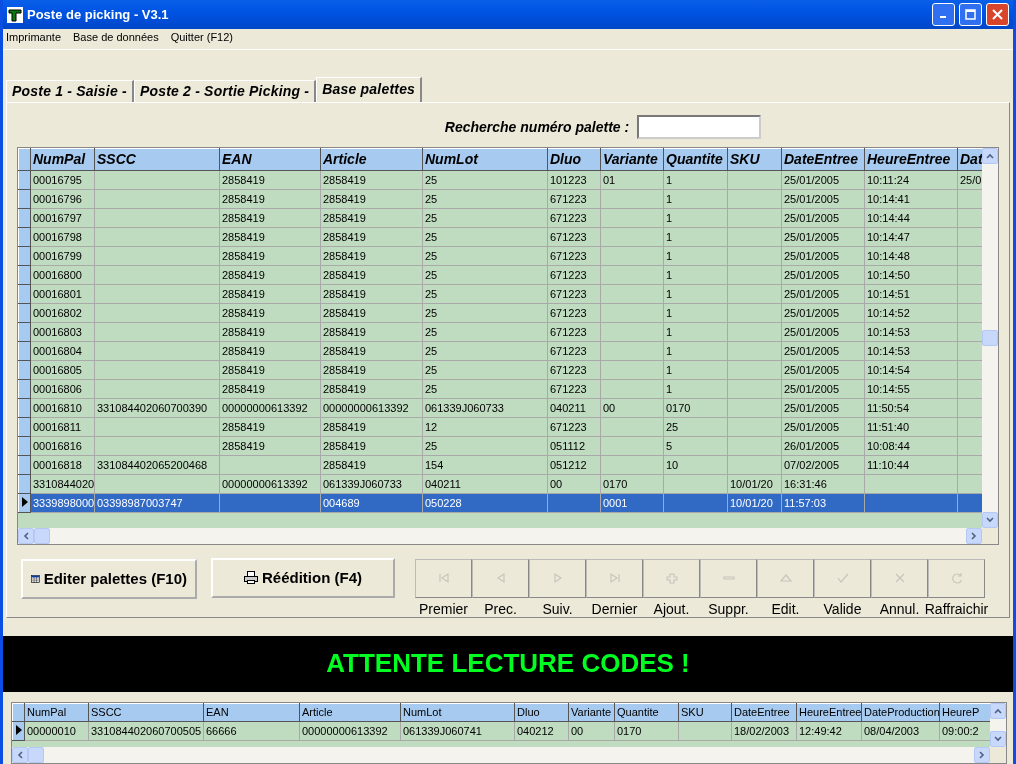 This screenshot has width=1016, height=764. I want to click on navigator-label: Dernier, so click(614, 608).